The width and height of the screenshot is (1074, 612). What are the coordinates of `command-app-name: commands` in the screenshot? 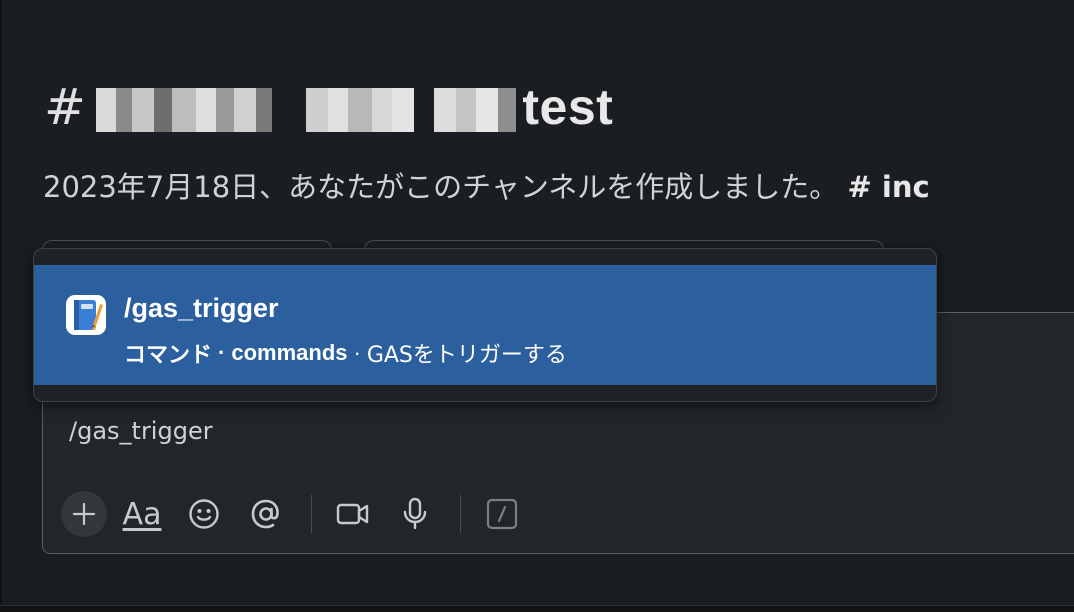 It's located at (289, 352).